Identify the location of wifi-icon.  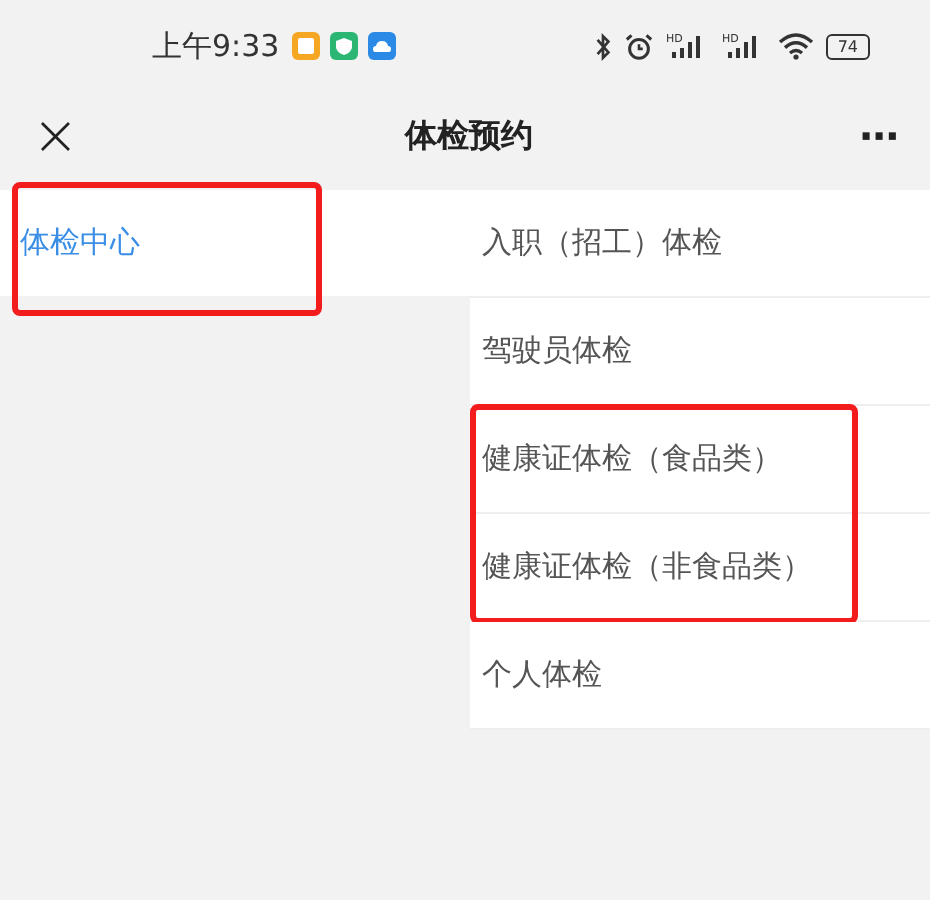
(795, 46).